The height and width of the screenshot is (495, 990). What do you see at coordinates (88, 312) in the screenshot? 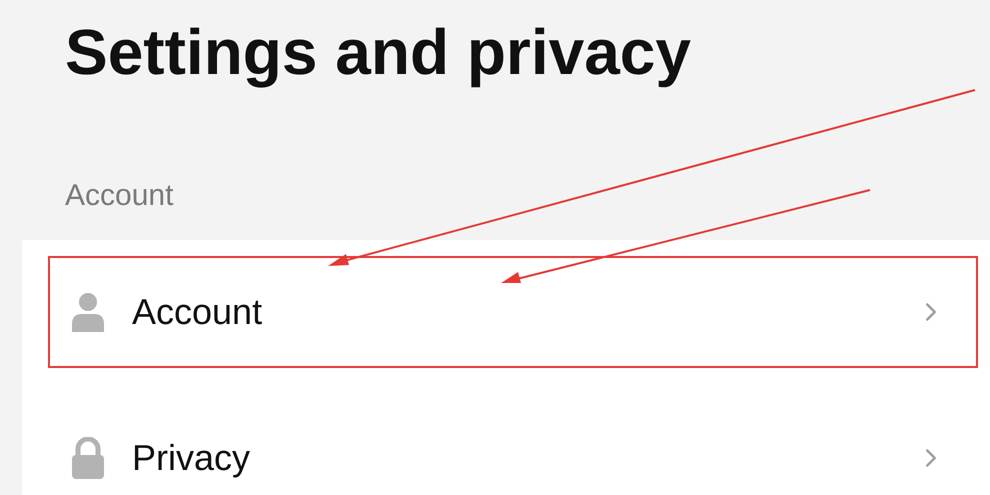
I see `person-icon` at bounding box center [88, 312].